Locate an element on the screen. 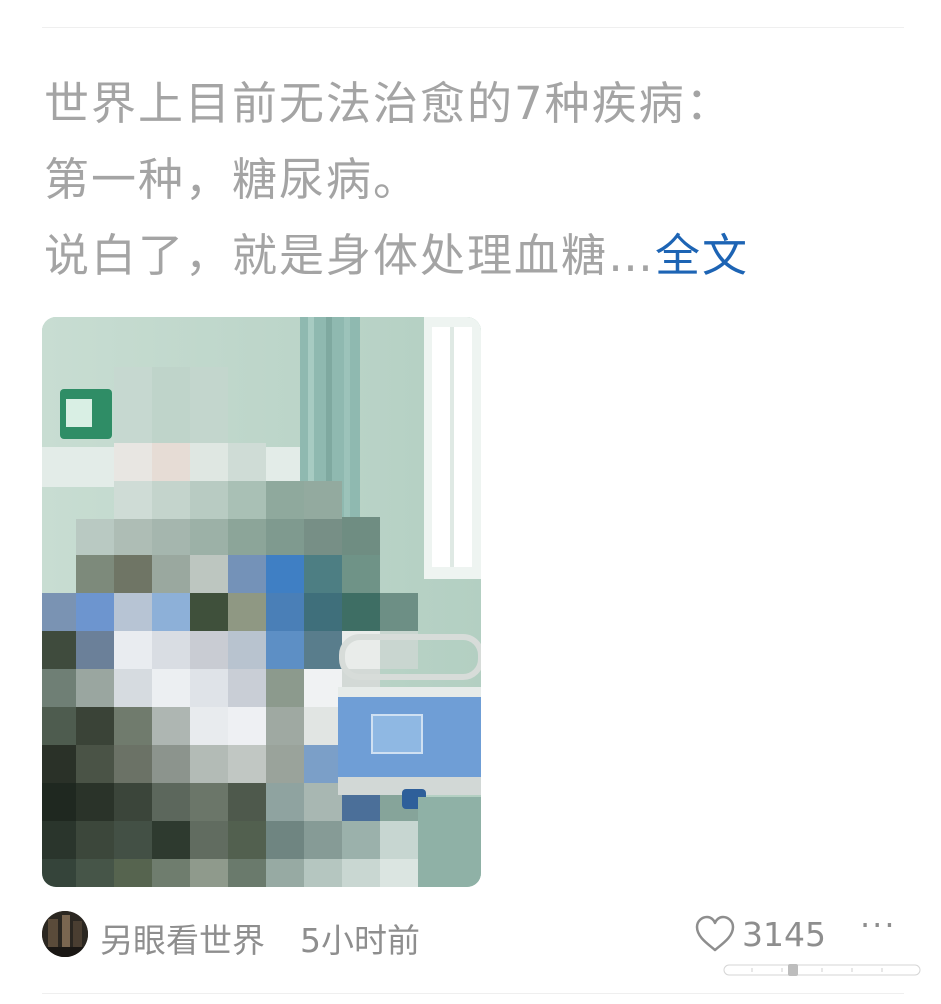  more-options-button: ··· is located at coordinates (878, 925).